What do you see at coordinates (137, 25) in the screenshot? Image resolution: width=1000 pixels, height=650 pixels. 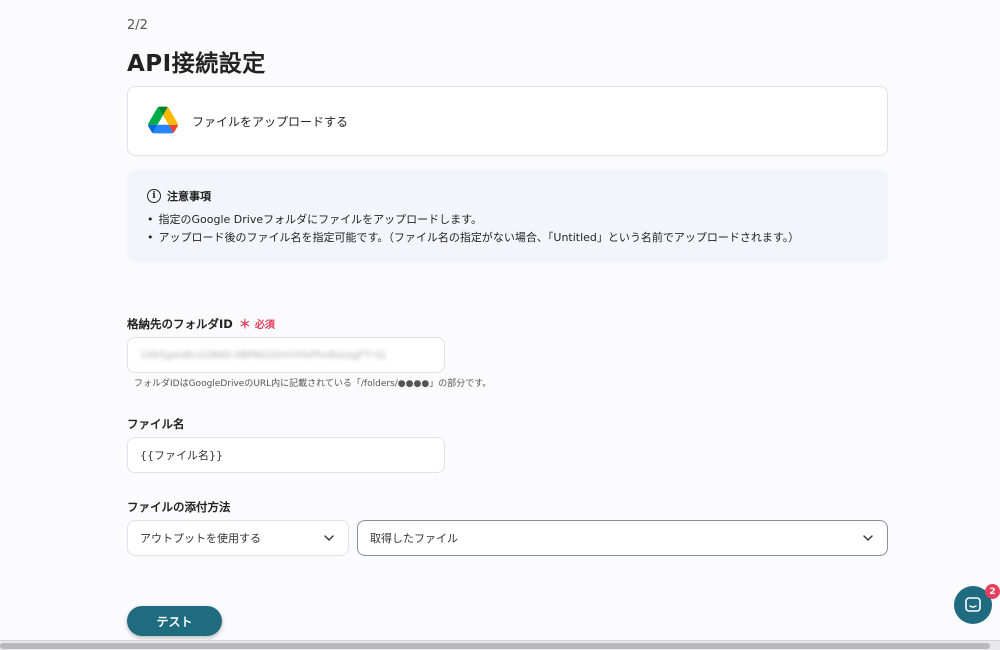 I see `step-indicator: 2/2` at bounding box center [137, 25].